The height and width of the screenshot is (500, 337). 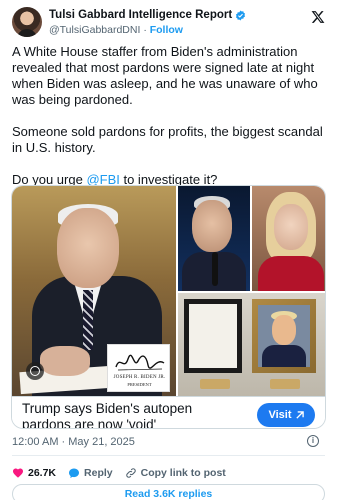 I want to click on fauci-photo, so click(x=214, y=238).